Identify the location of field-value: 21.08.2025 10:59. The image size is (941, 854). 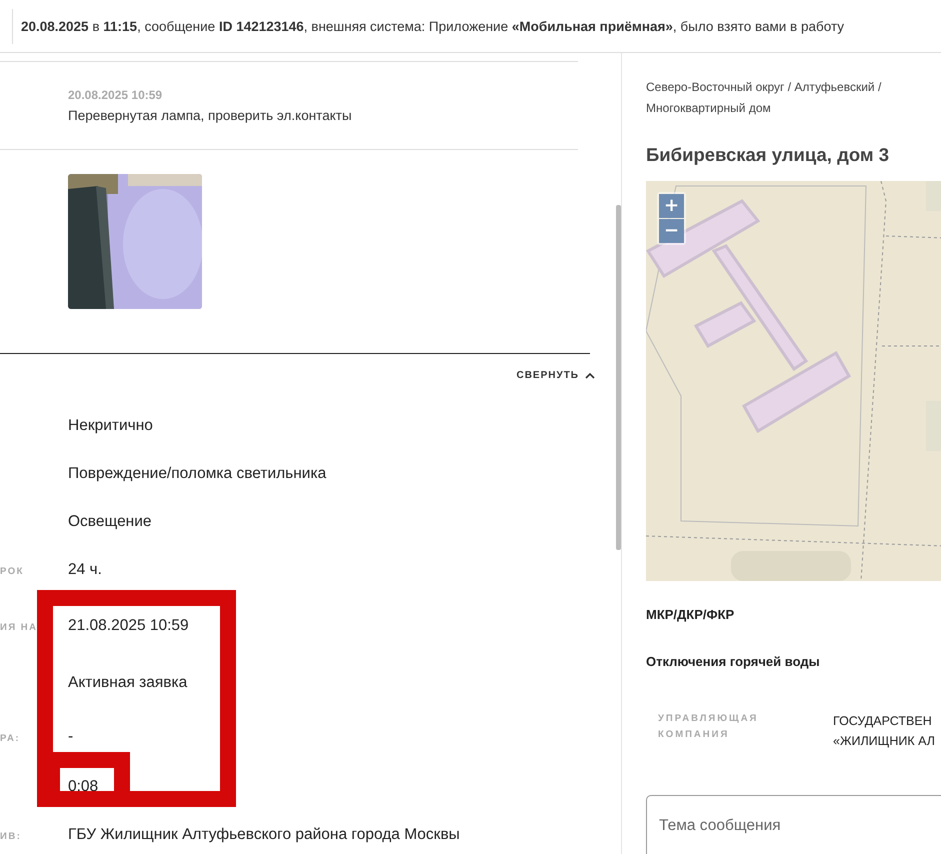
(128, 626).